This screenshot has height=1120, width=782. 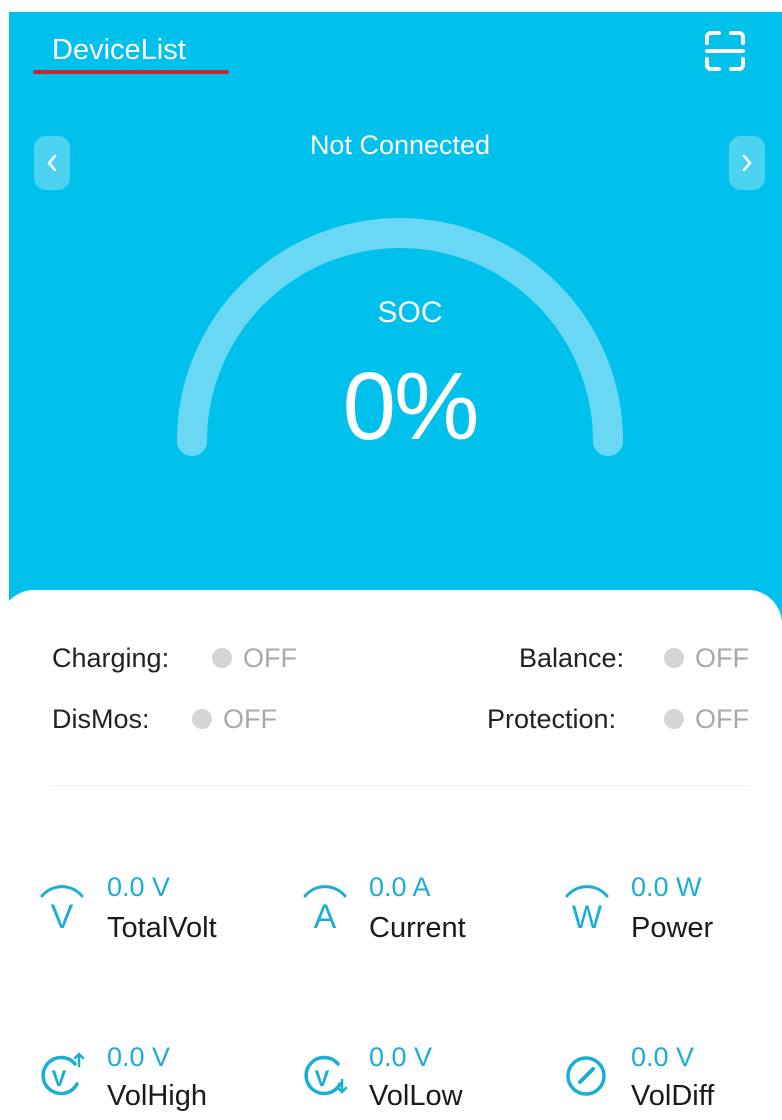 I want to click on balance-value: OFF, so click(x=722, y=658).